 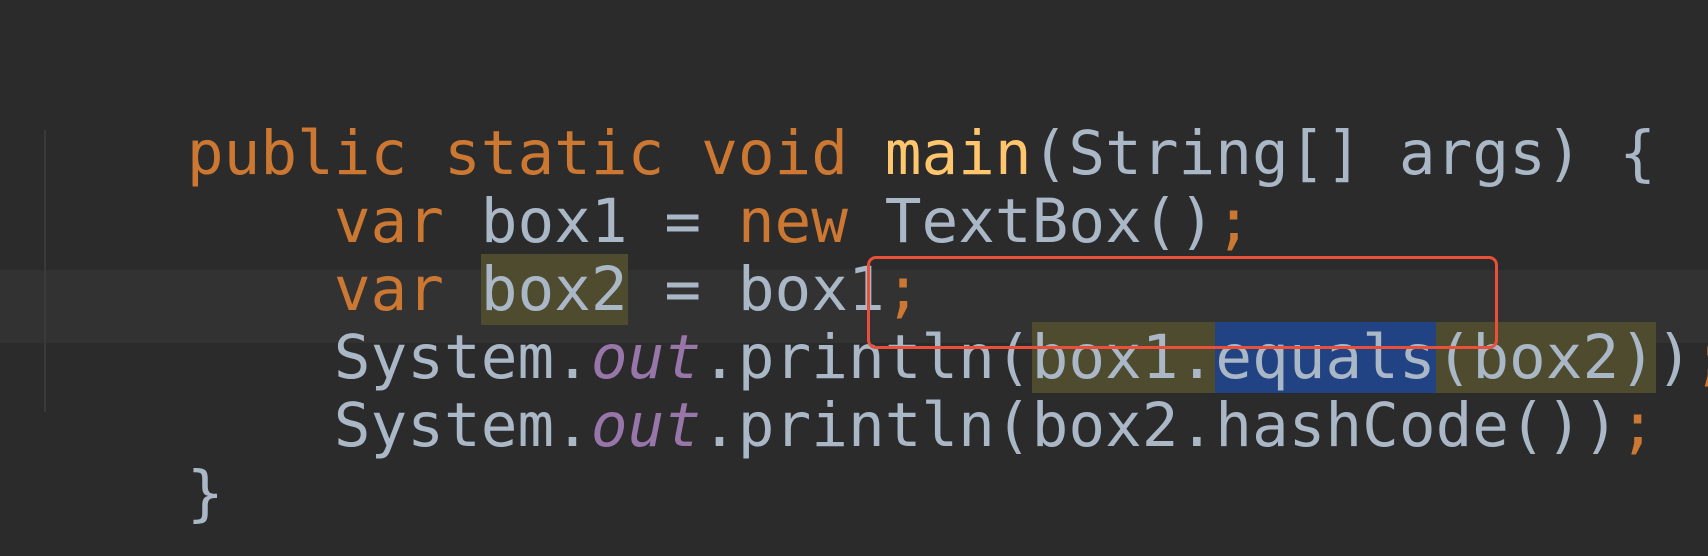 What do you see at coordinates (480, 253) in the screenshot?
I see `code-line-3: var box2 = box1;` at bounding box center [480, 253].